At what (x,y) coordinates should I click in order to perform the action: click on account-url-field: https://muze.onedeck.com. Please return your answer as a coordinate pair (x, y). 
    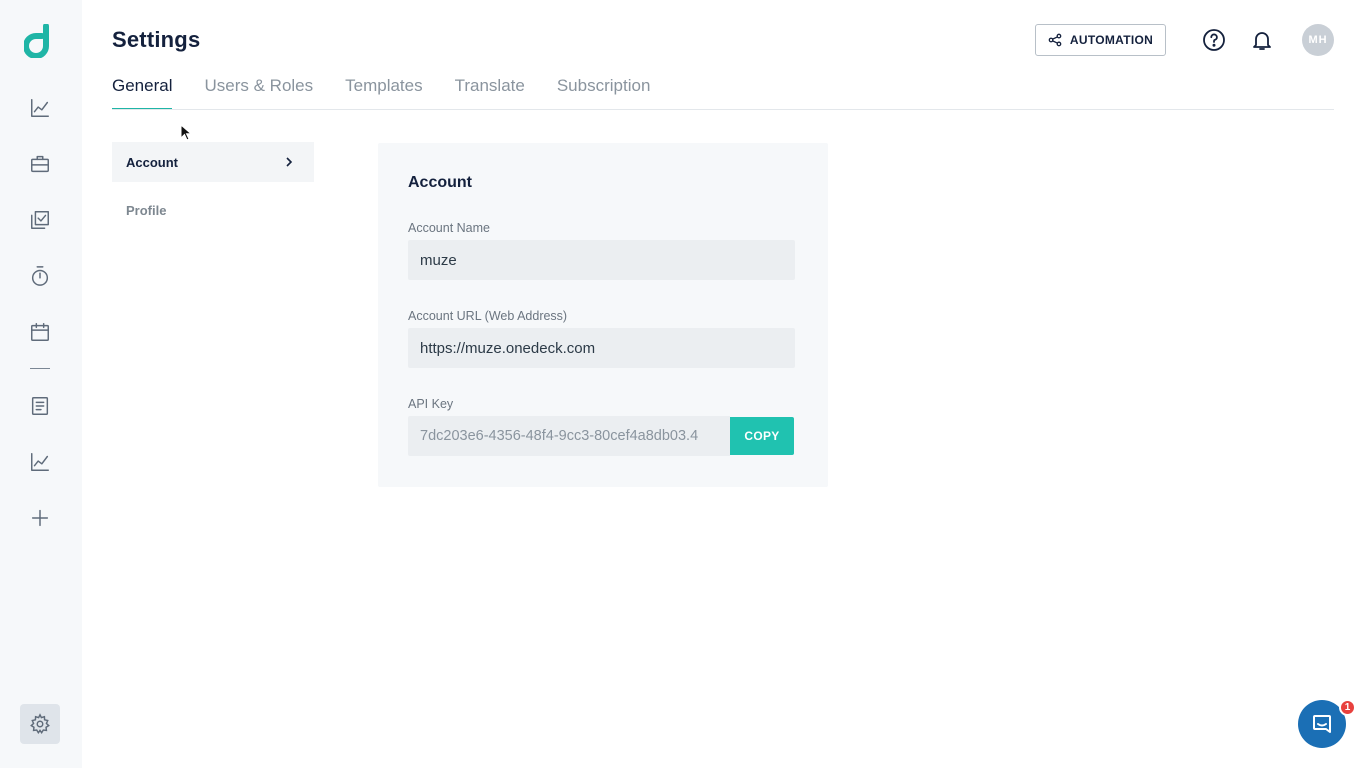
    Looking at the image, I should click on (601, 348).